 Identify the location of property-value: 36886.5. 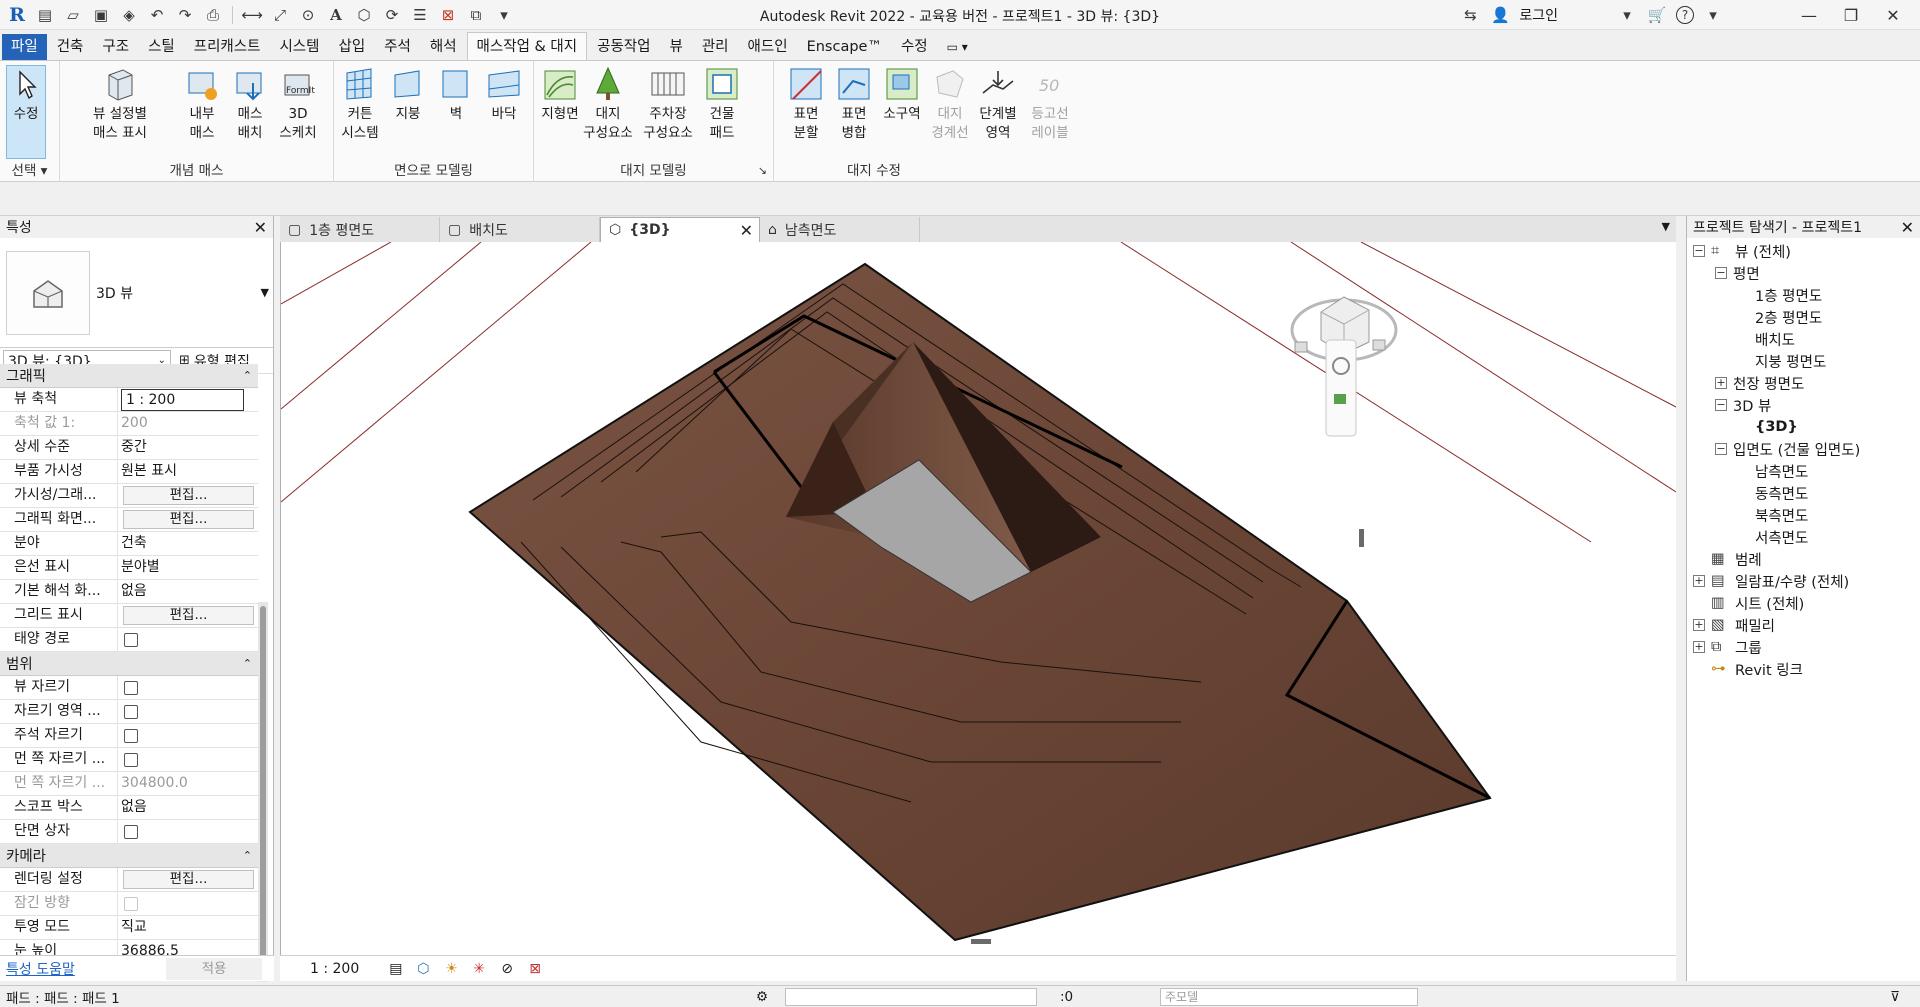
(188, 948).